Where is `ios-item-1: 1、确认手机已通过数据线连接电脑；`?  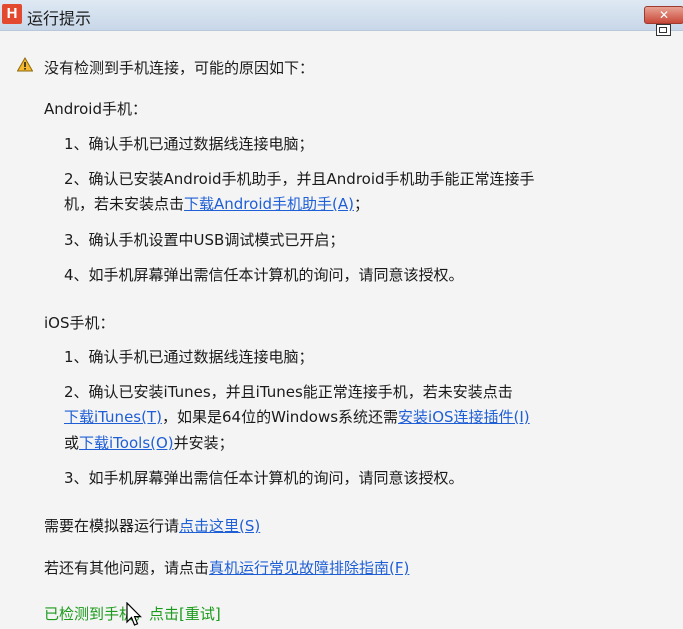 ios-item-1: 1、确认手机已通过数据线连接电脑； is located at coordinates (189, 357).